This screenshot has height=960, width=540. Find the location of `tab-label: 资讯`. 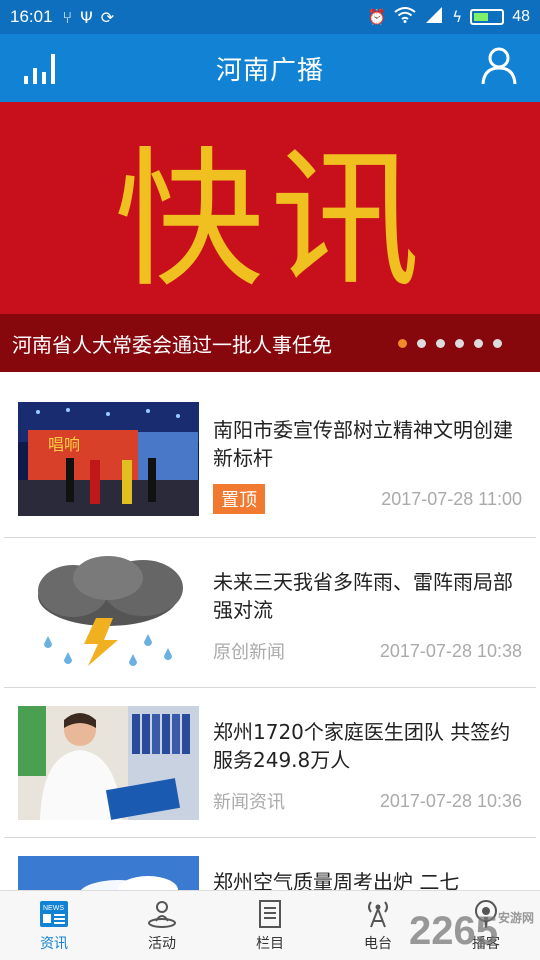

tab-label: 资讯 is located at coordinates (54, 943).